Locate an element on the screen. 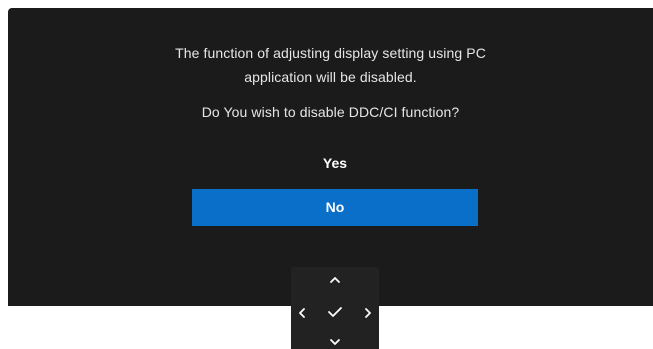 The image size is (653, 349). chevron-right-icon is located at coordinates (368, 313).